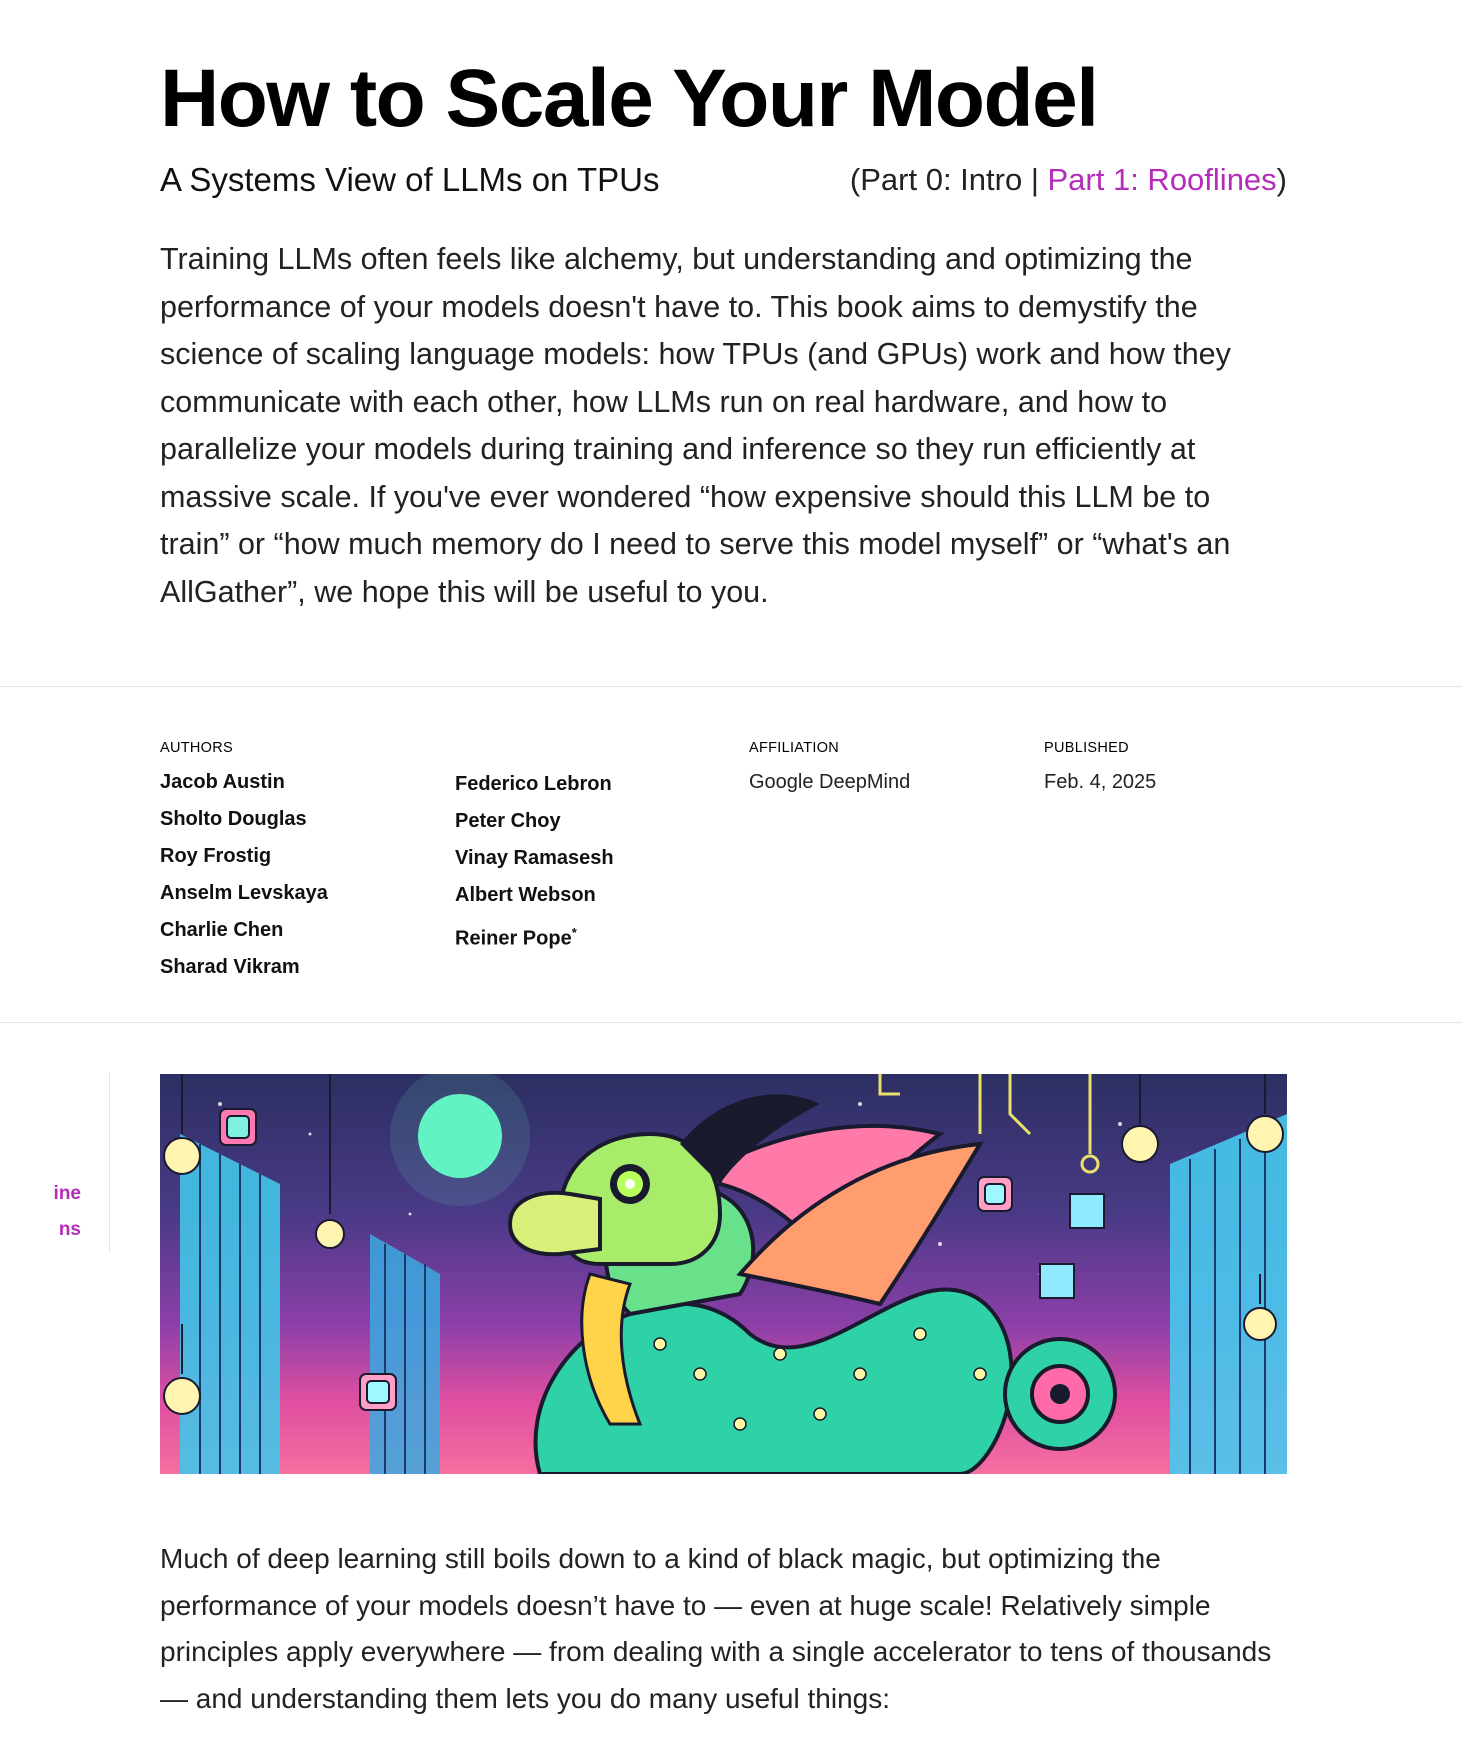 The width and height of the screenshot is (1462, 1750). I want to click on part-nav-close: ), so click(1281, 179).